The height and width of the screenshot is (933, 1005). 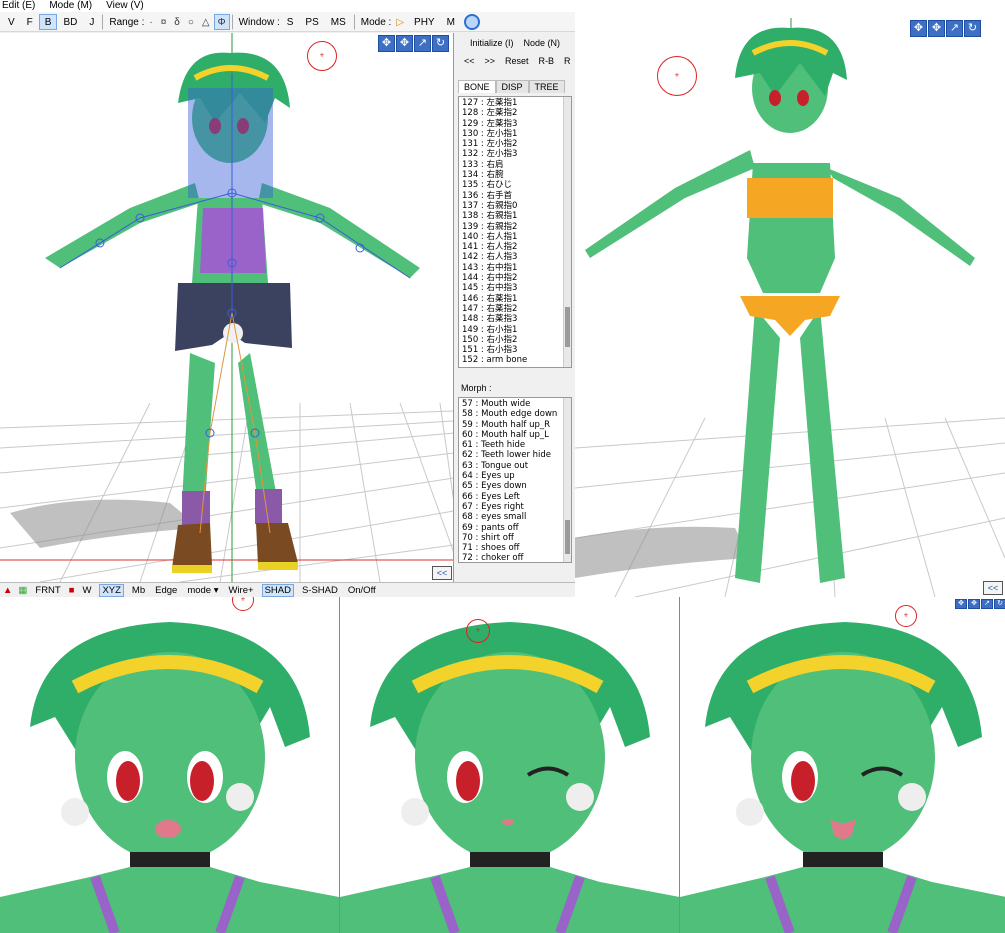 What do you see at coordinates (515, 319) in the screenshot?
I see `bone-list-item: 148 : 右薬指3` at bounding box center [515, 319].